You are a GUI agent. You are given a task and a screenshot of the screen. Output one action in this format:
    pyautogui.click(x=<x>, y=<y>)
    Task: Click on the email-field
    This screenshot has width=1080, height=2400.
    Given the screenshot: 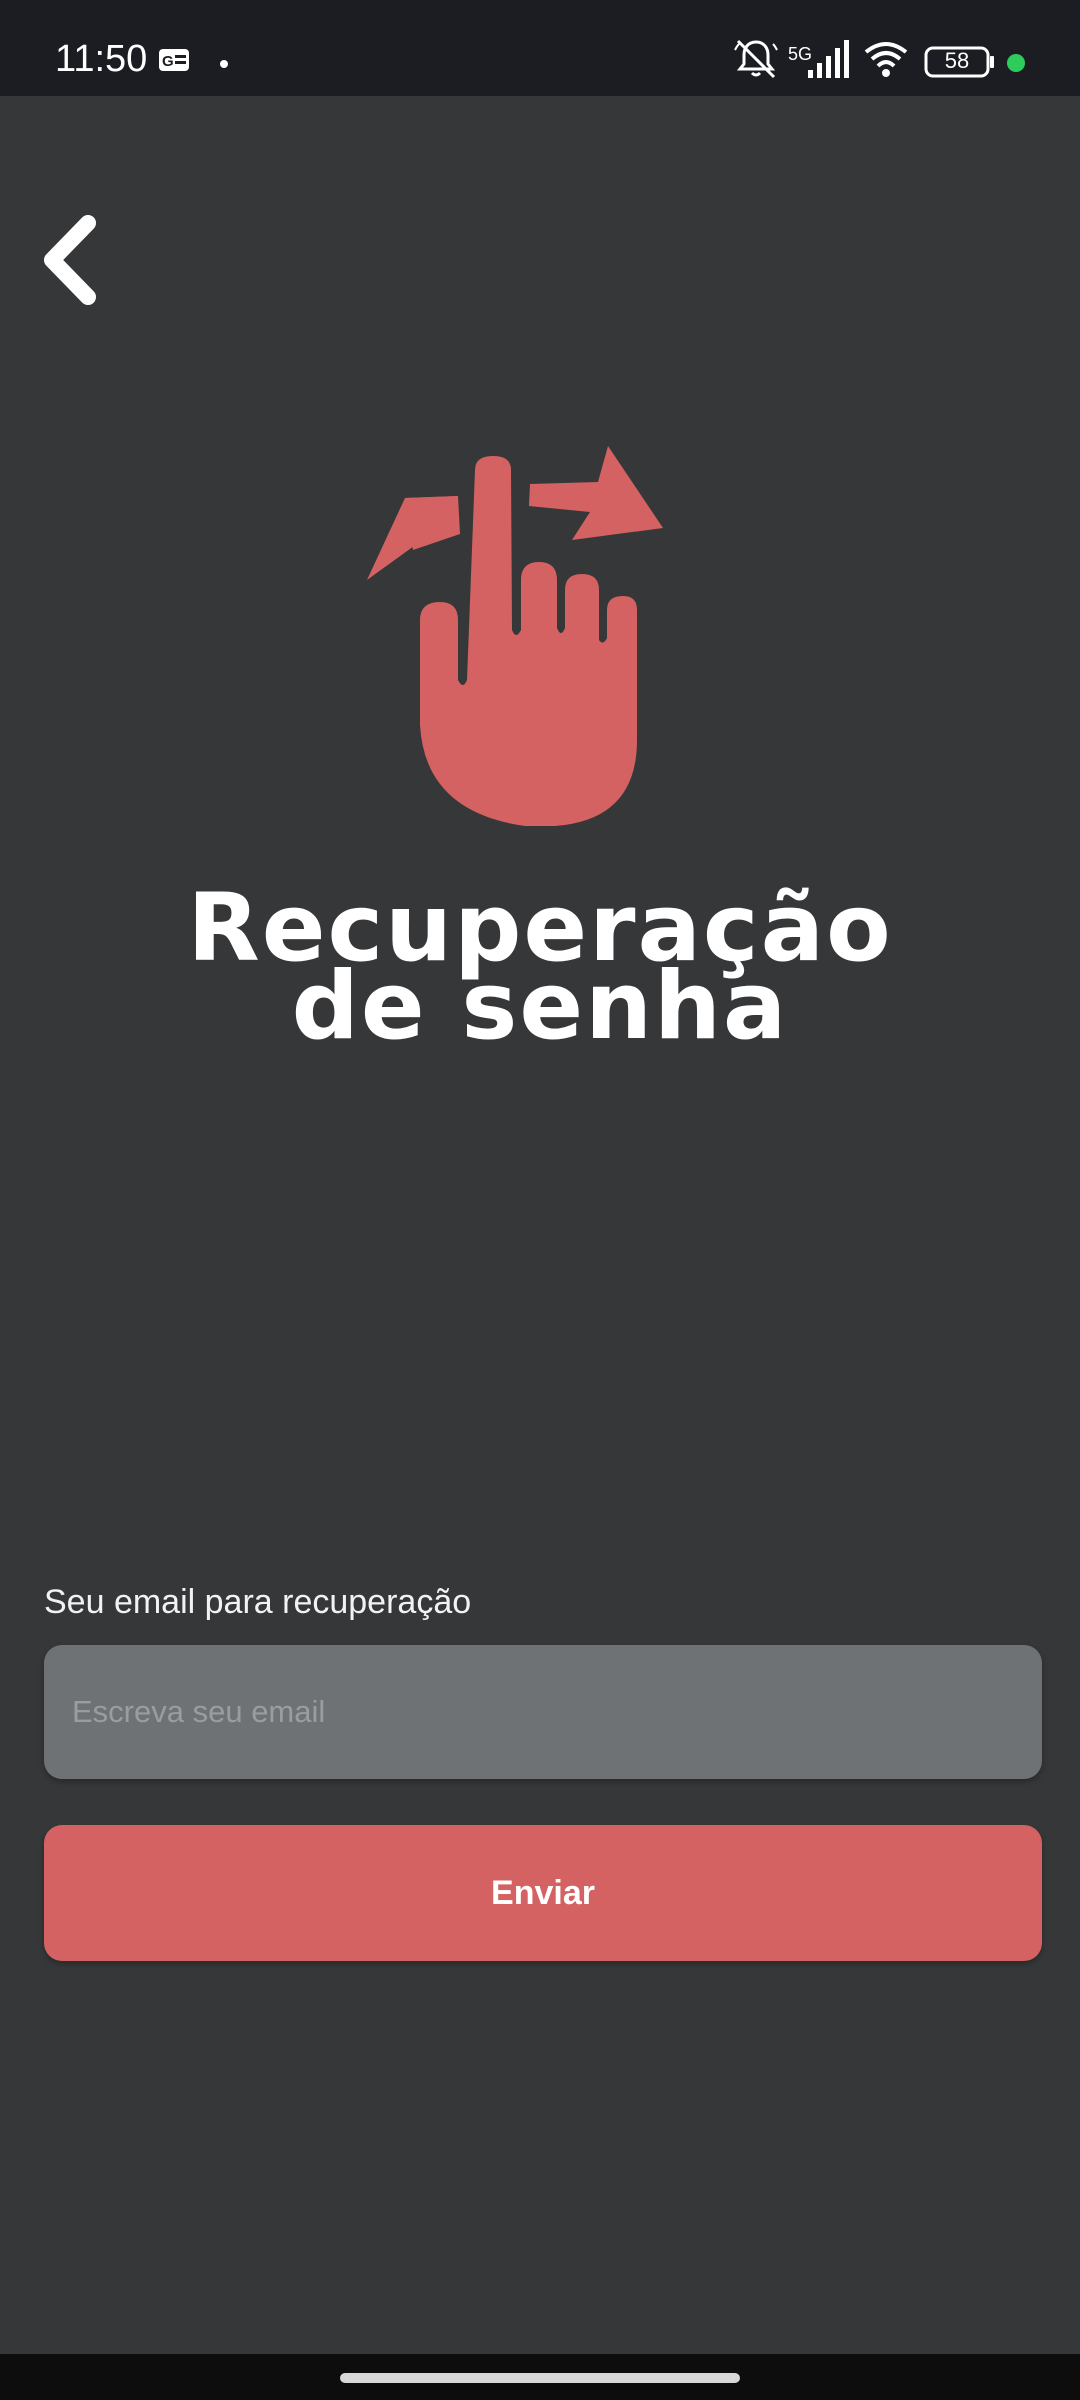 What is the action you would take?
    pyautogui.click(x=543, y=1712)
    